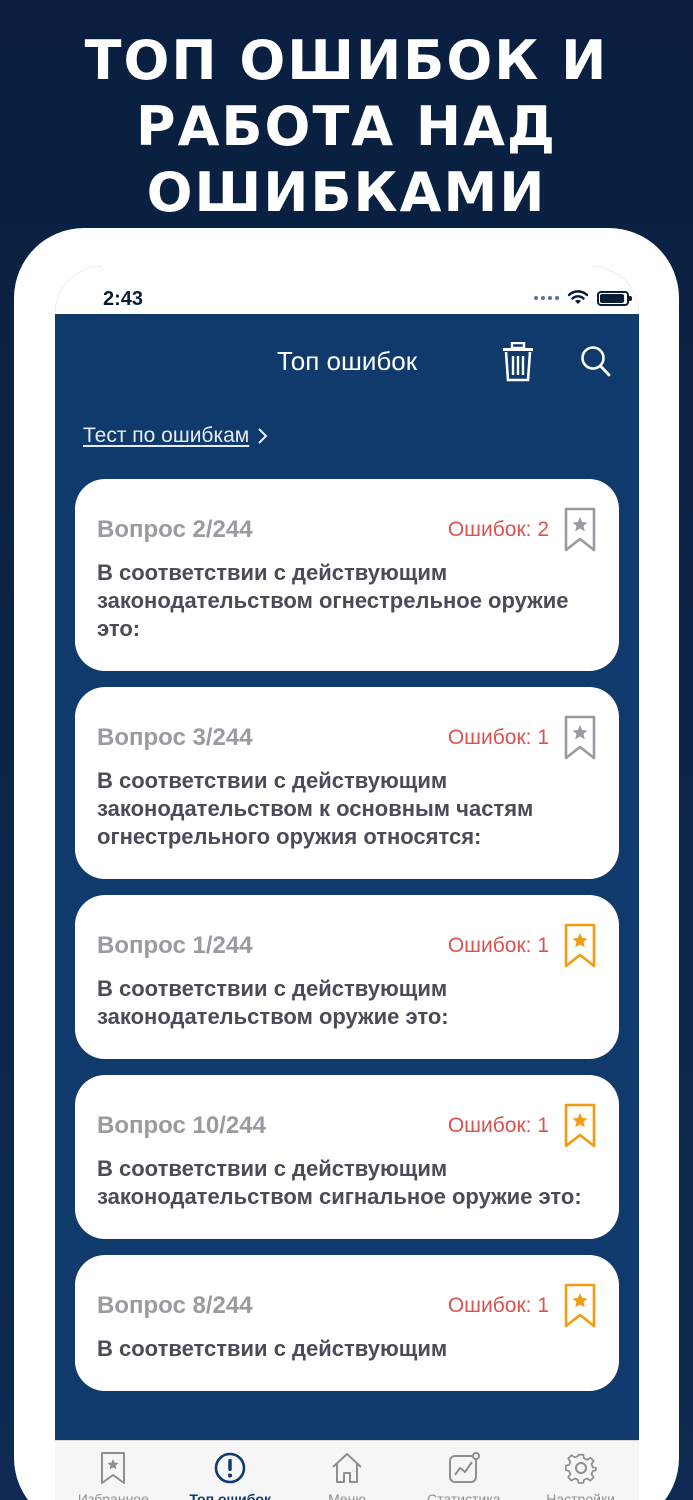 The width and height of the screenshot is (693, 1500). What do you see at coordinates (580, 1495) in the screenshot?
I see `tab-label: Настройки` at bounding box center [580, 1495].